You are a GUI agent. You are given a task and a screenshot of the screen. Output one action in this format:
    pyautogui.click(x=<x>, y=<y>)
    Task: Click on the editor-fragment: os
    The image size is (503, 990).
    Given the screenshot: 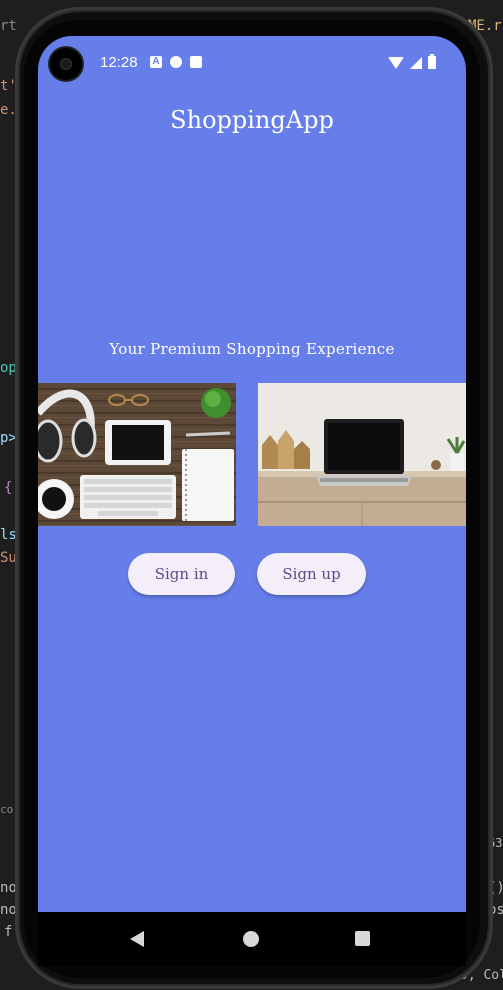 What is the action you would take?
    pyautogui.click(x=495, y=910)
    